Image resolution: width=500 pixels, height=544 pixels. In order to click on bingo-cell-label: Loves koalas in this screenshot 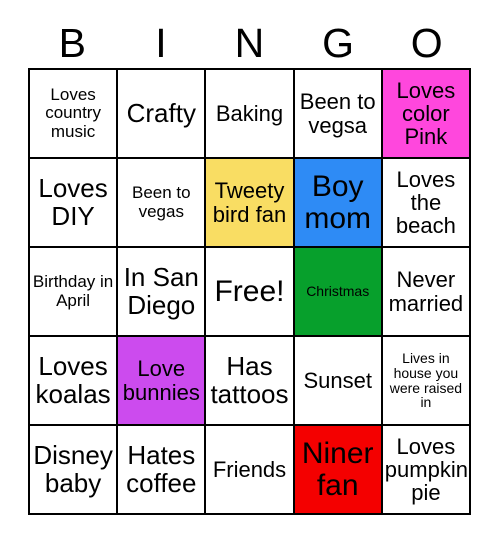, I will do `click(73, 379)`.